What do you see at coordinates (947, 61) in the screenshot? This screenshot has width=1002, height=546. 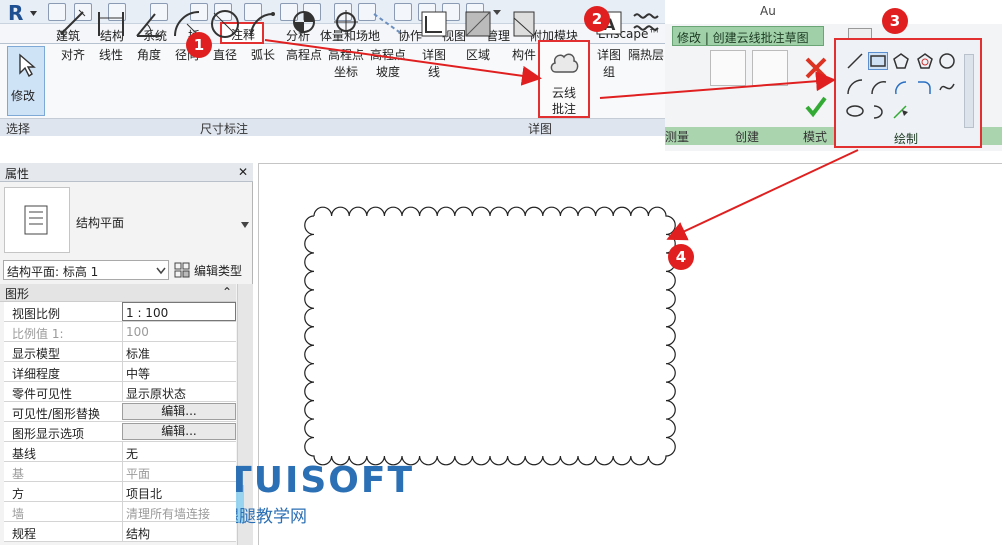 I see `draw-circle-icon` at bounding box center [947, 61].